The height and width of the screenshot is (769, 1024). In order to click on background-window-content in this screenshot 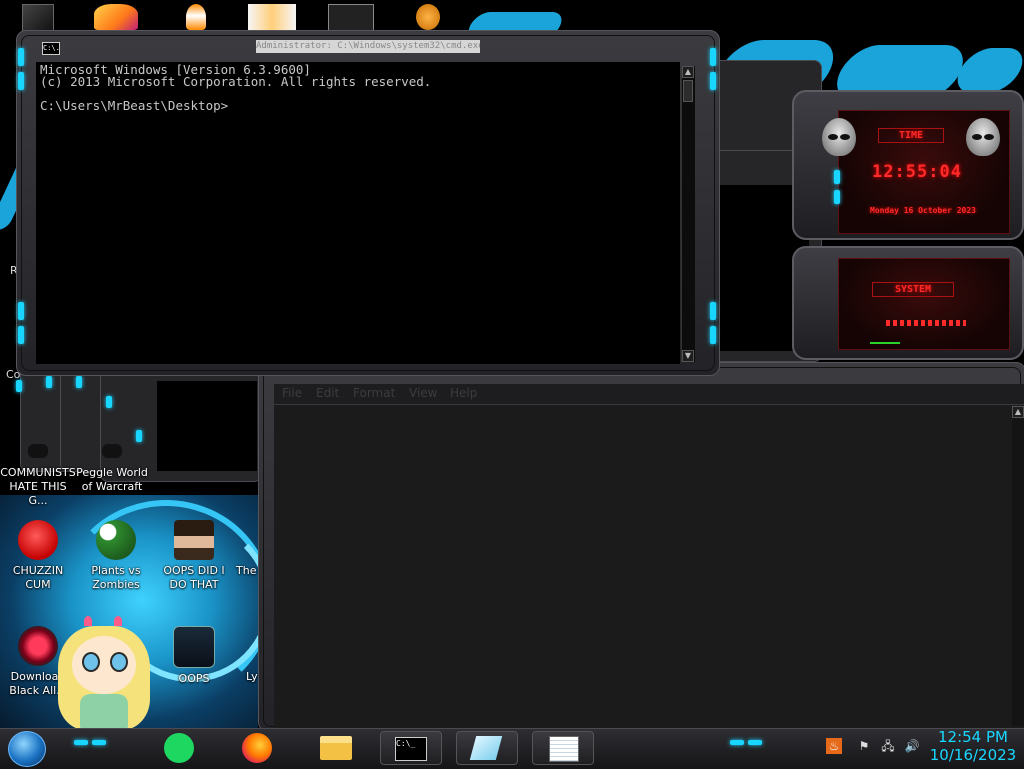, I will do `click(207, 426)`.